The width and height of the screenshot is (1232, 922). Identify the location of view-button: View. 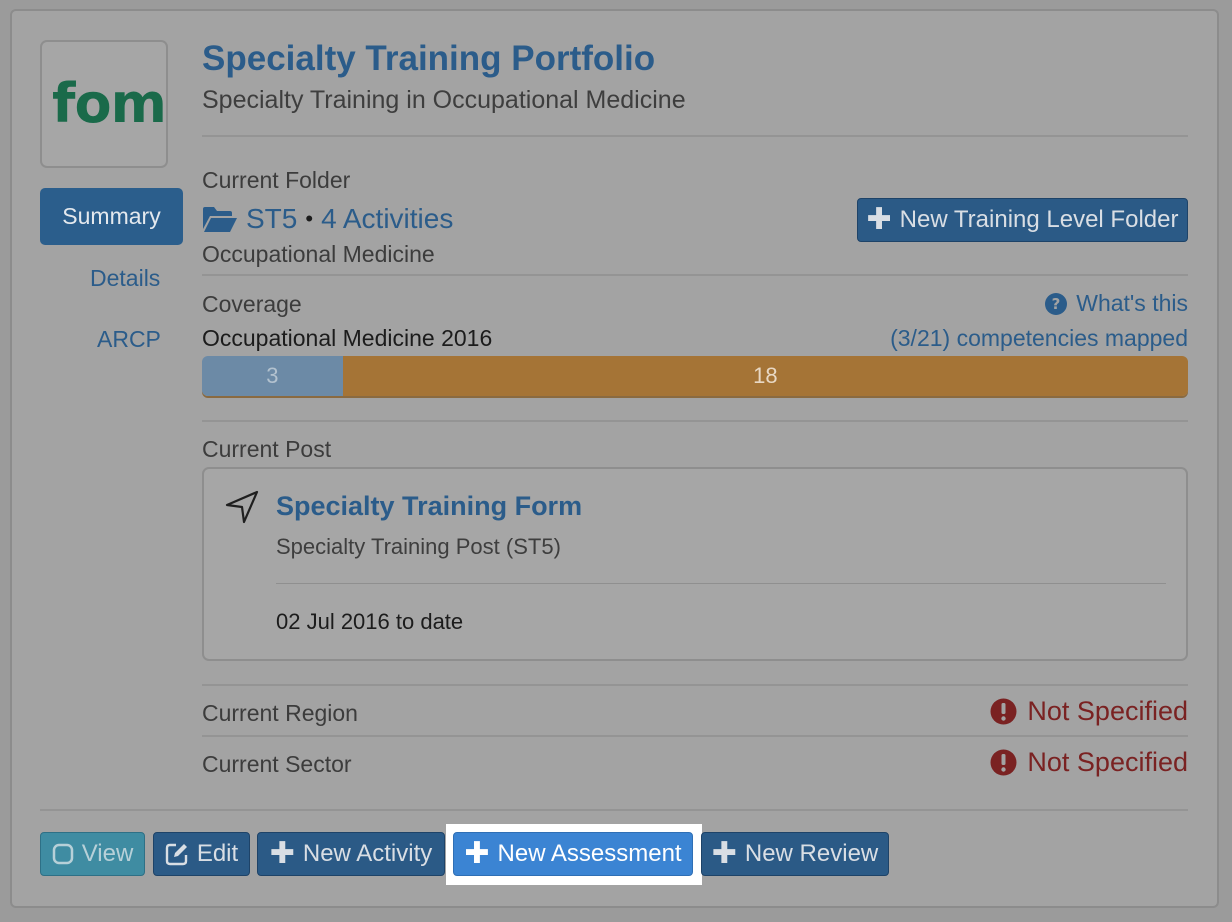
(92, 854).